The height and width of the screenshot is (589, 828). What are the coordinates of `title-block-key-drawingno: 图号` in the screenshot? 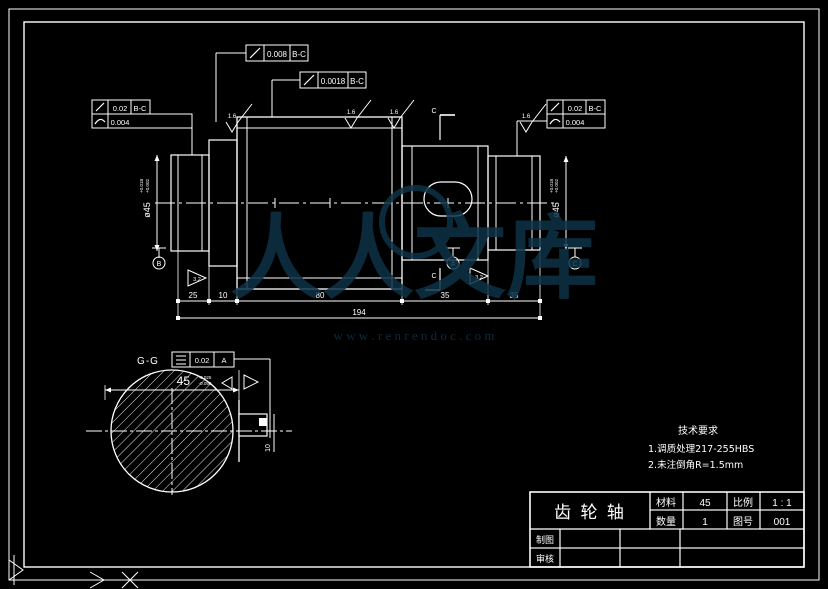 It's located at (743, 522).